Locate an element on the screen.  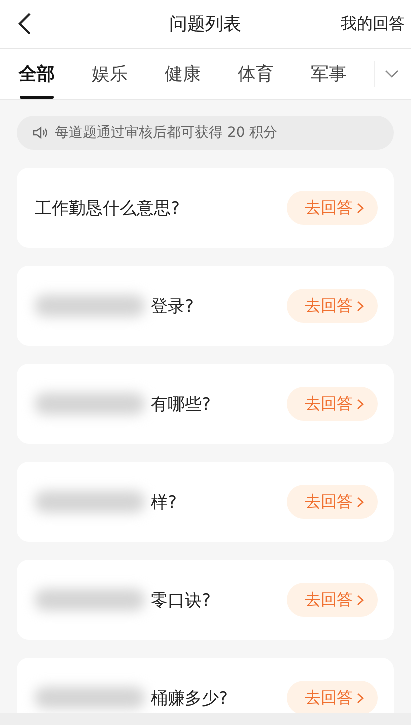
question-card: 登录? 去回答 is located at coordinates (205, 306).